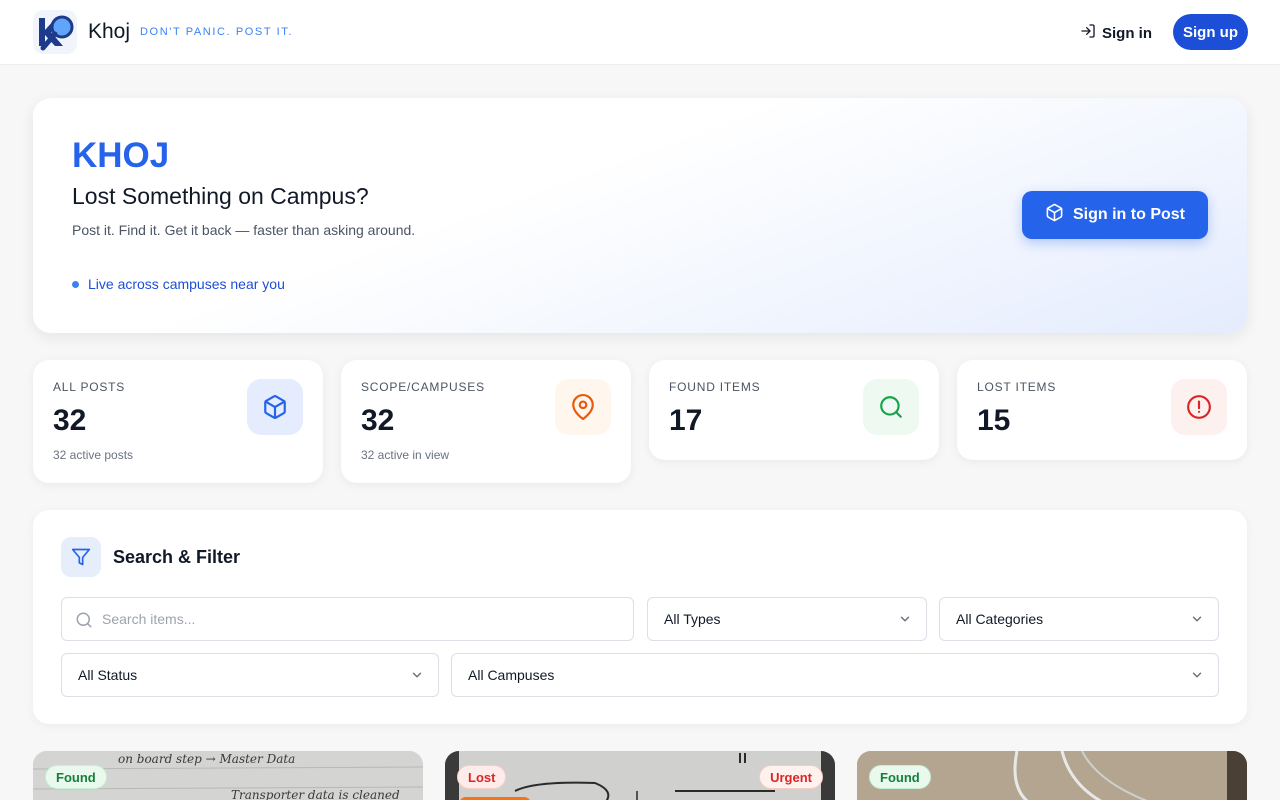  I want to click on handwriting-line-1: on board step → Master Data, so click(206, 759).